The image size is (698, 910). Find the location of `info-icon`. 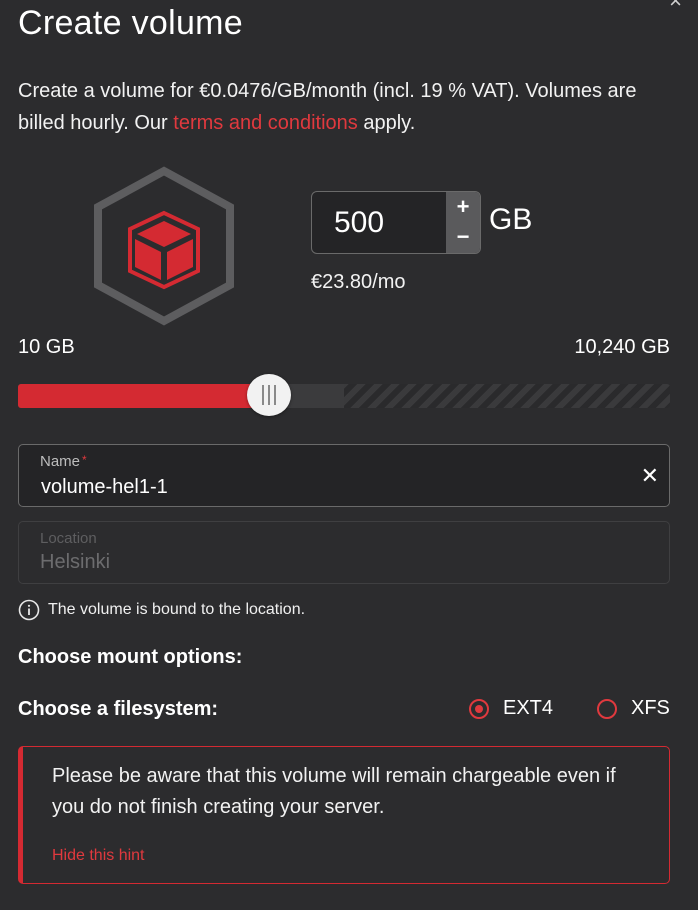

info-icon is located at coordinates (29, 610).